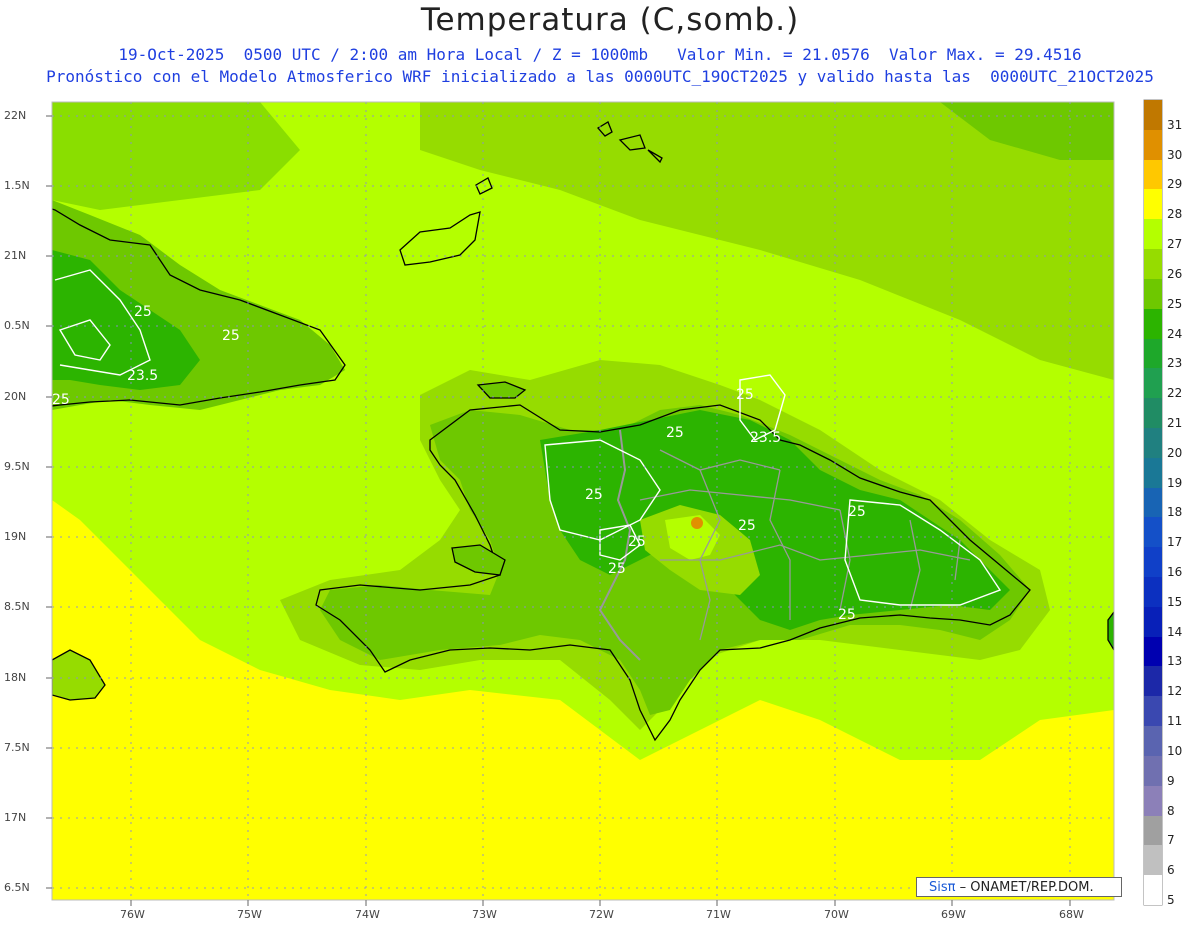 This screenshot has height=927, width=1200. What do you see at coordinates (17, 606) in the screenshot?
I see `lat-label: 8.5N` at bounding box center [17, 606].